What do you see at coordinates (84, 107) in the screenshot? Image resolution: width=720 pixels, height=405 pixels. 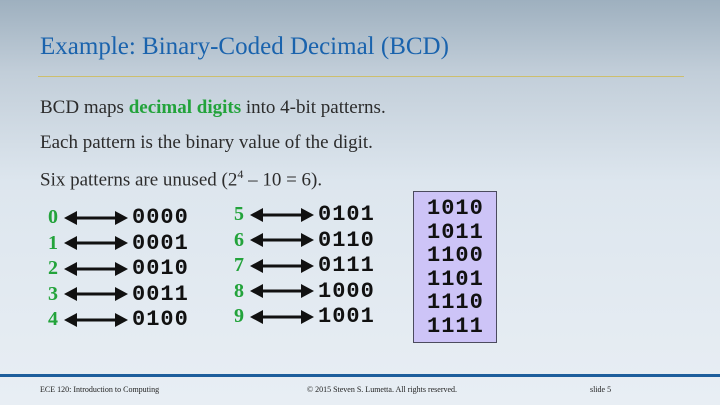 I see `line-1-prefix: BCD maps` at bounding box center [84, 107].